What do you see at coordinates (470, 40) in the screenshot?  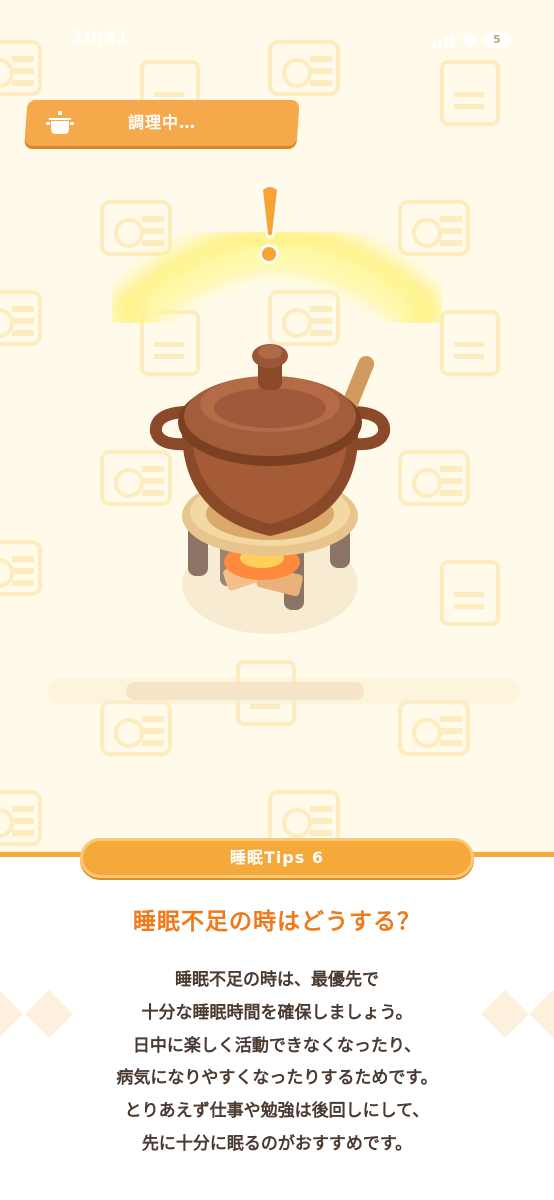 I see `wifi-icon` at bounding box center [470, 40].